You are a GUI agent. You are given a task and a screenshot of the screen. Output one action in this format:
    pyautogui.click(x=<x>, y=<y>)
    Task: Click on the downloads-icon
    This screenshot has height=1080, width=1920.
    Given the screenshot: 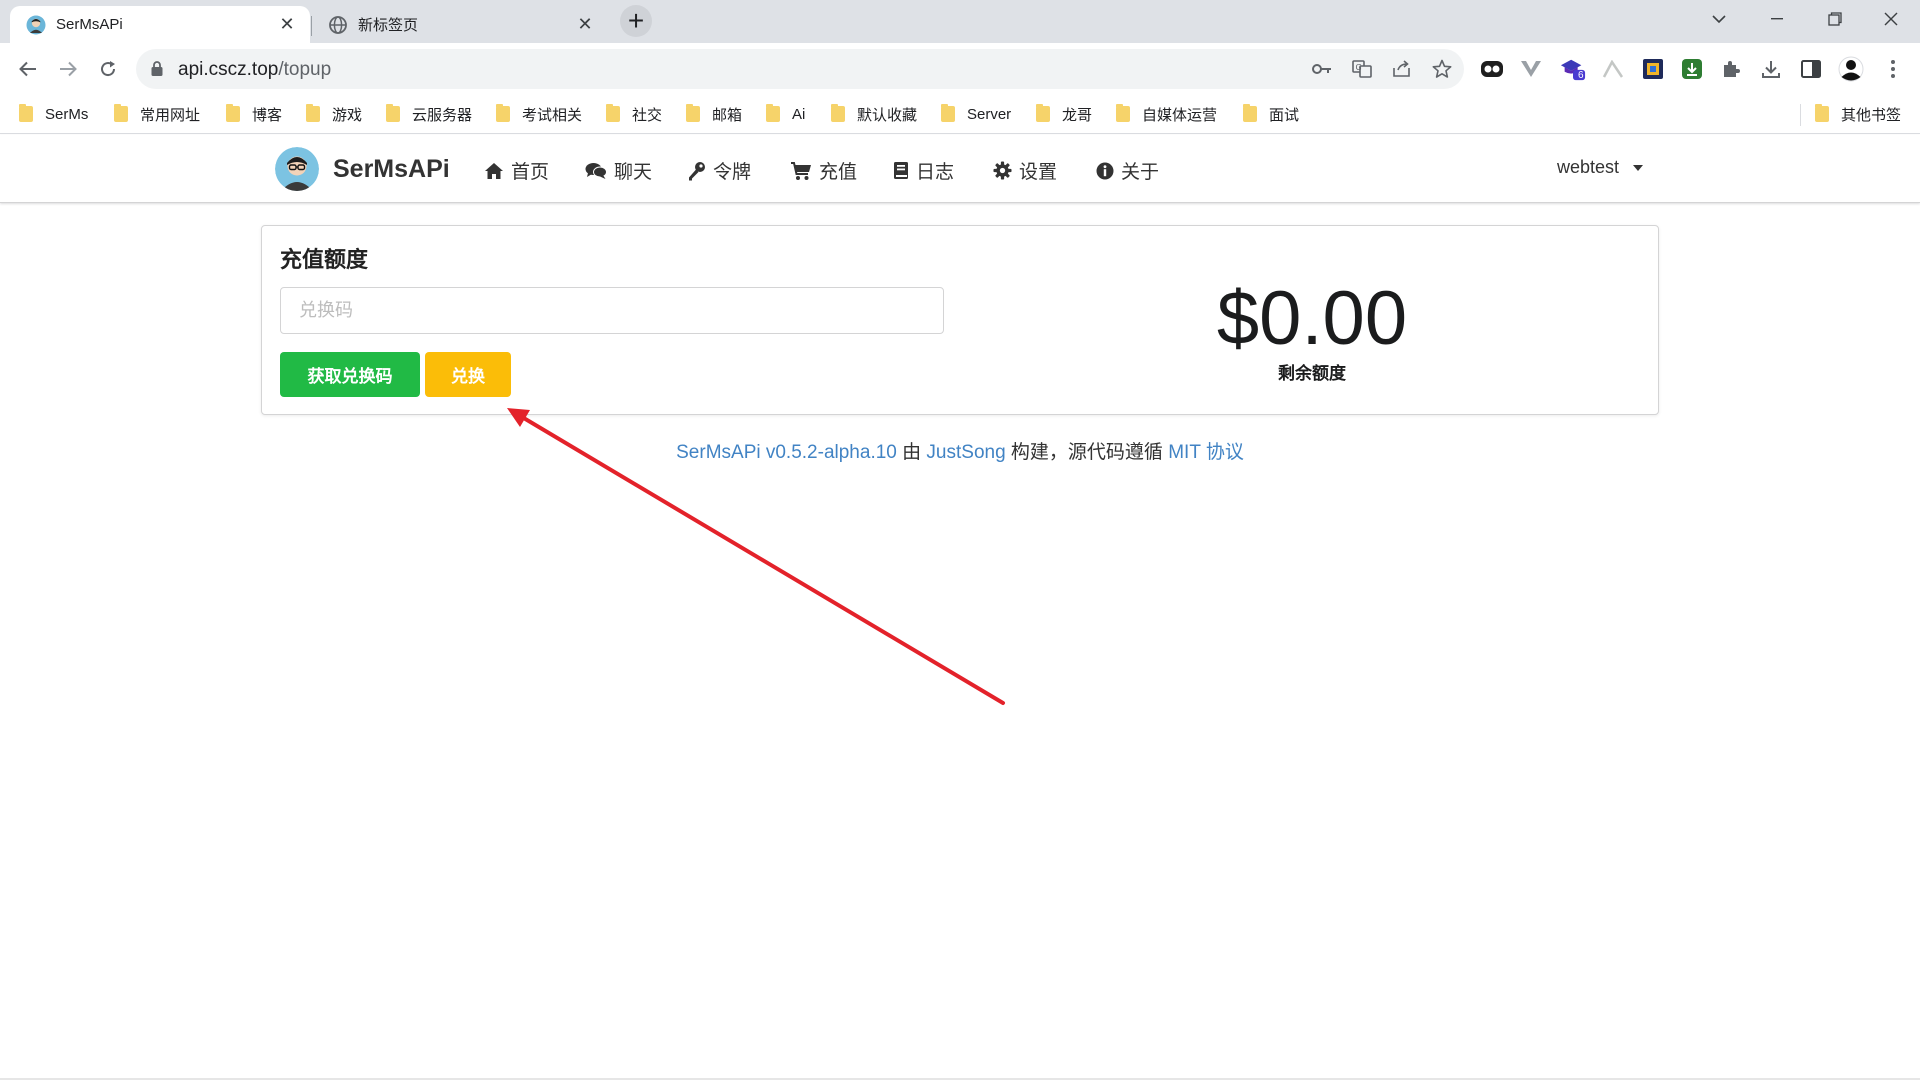 What is the action you would take?
    pyautogui.click(x=1771, y=69)
    